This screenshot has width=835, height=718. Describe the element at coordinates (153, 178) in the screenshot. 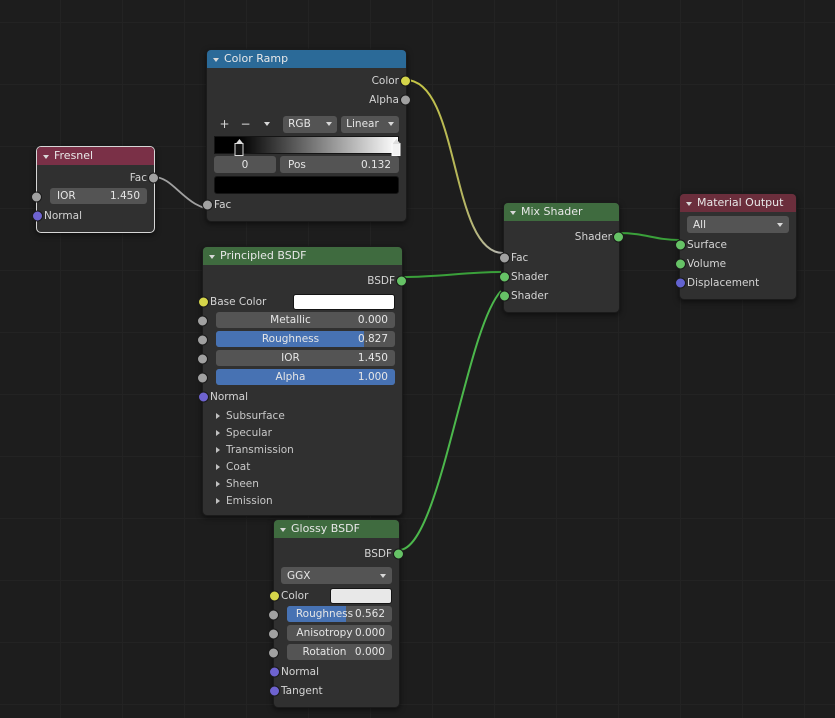

I see `socket-out-fac` at that location.